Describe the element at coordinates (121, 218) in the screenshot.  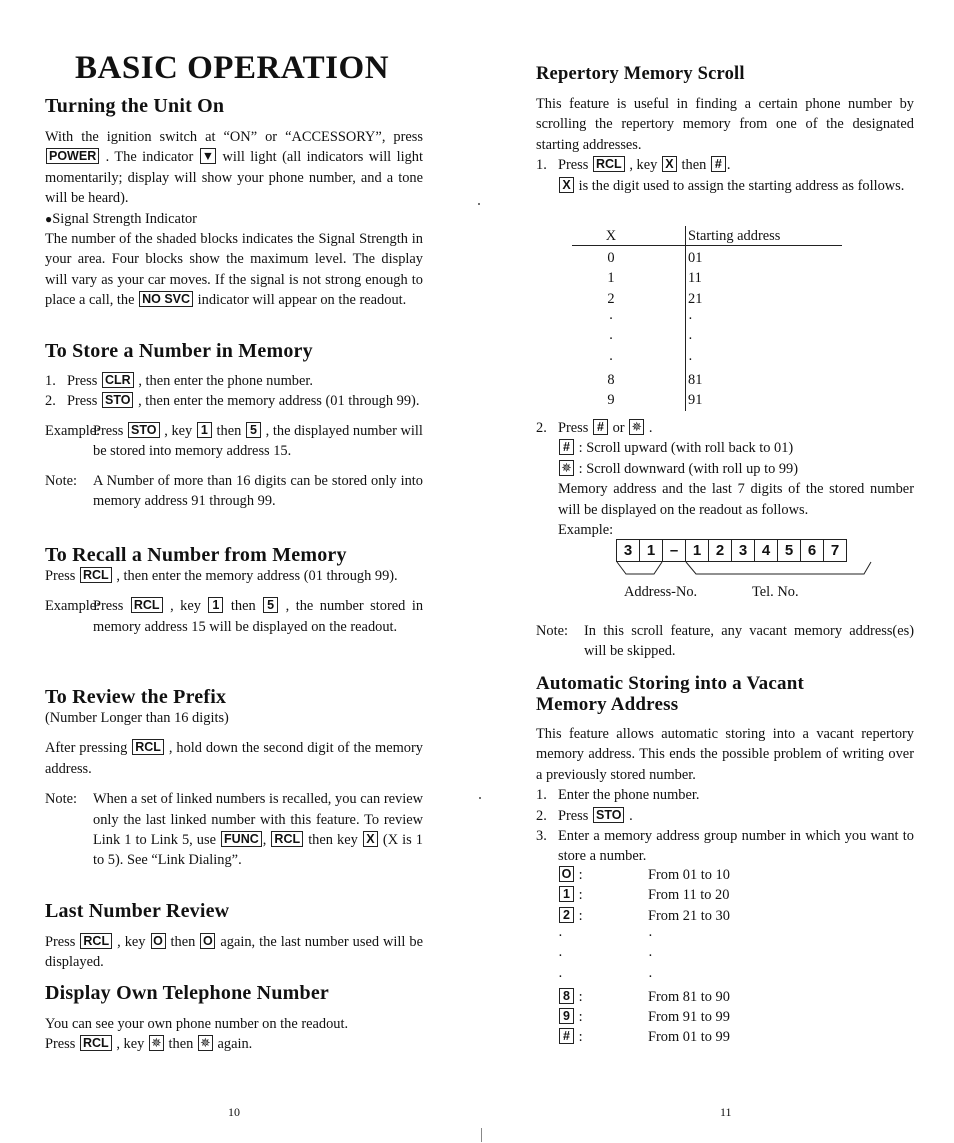
I see `bullet-item: ●Signal Strength Indicator` at that location.